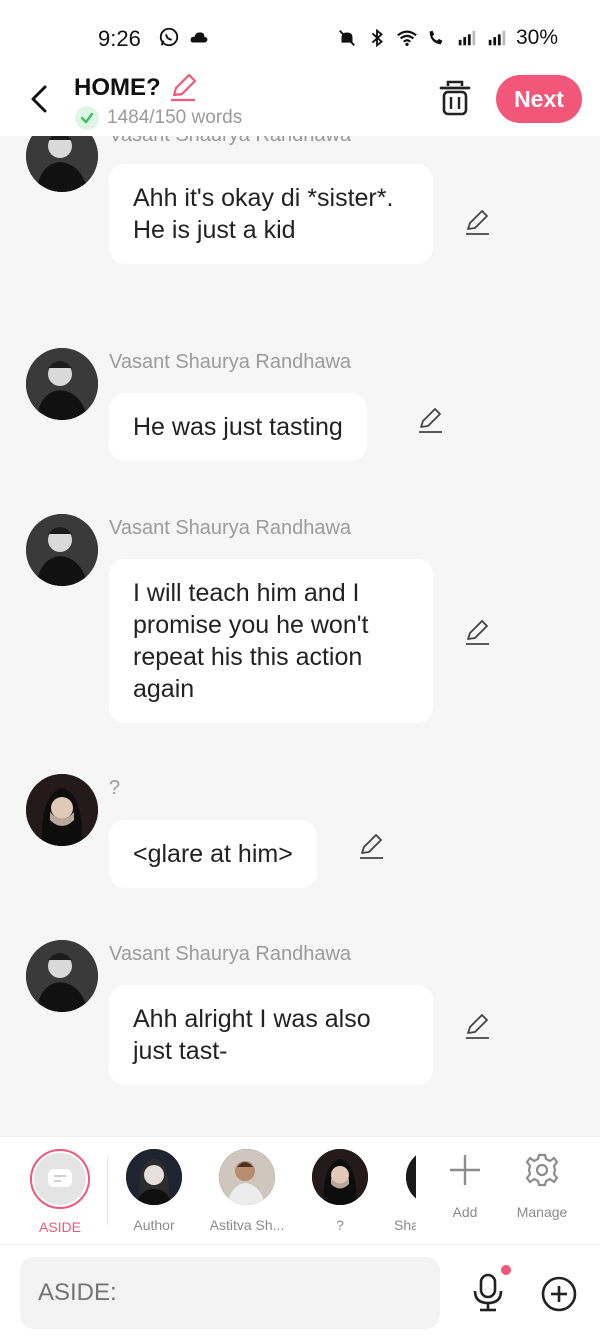 Image resolution: width=600 pixels, height=1340 pixels. What do you see at coordinates (407, 38) in the screenshot?
I see `wifi-icon` at bounding box center [407, 38].